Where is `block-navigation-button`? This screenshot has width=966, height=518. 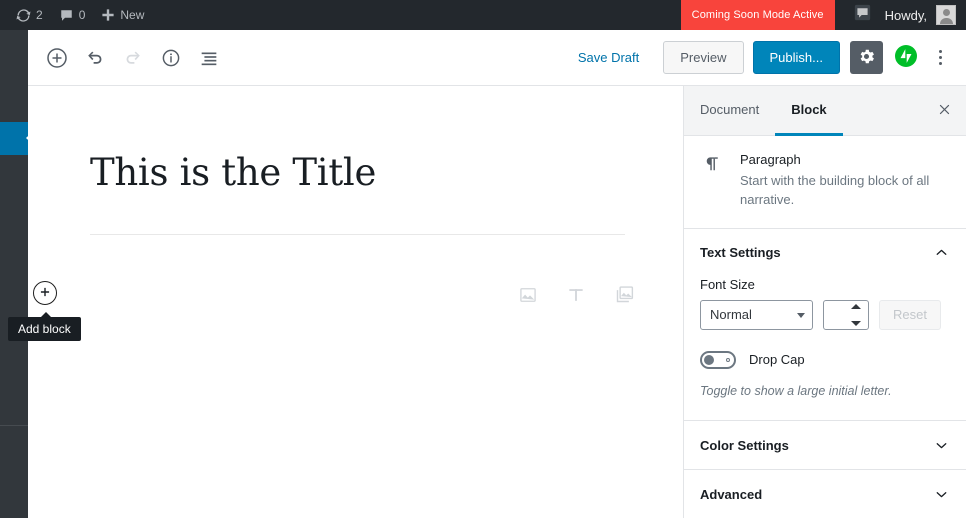
block-navigation-button is located at coordinates (209, 58).